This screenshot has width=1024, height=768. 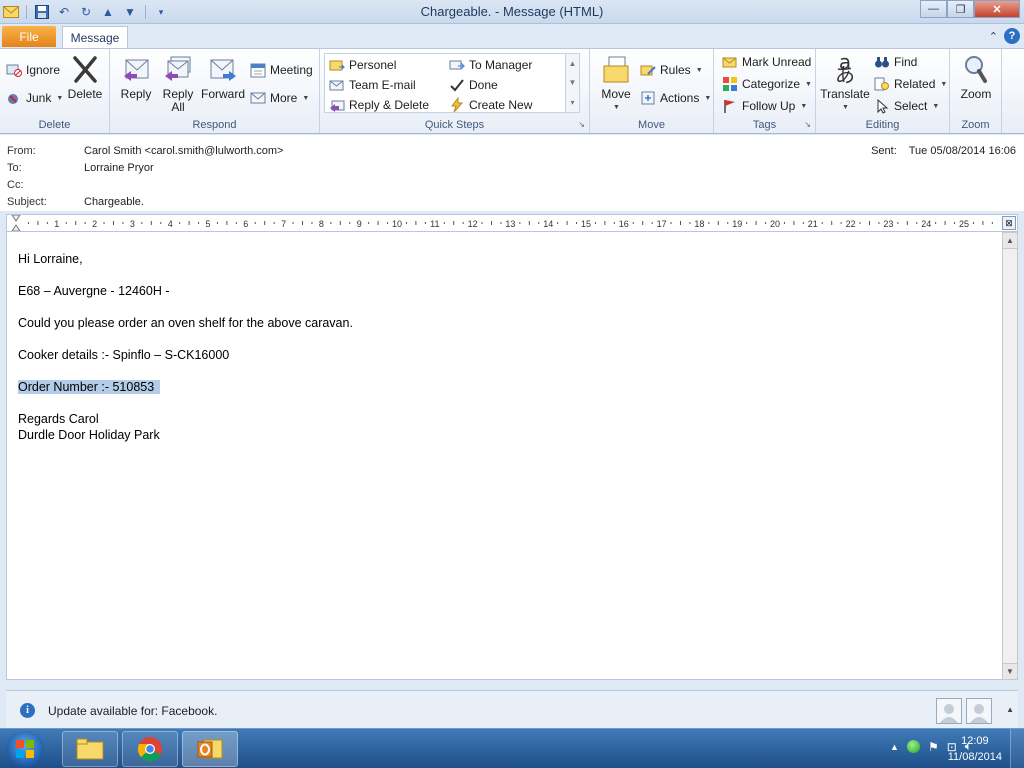 I want to click on expand-gallery-icon: ▾, so click(x=572, y=102).